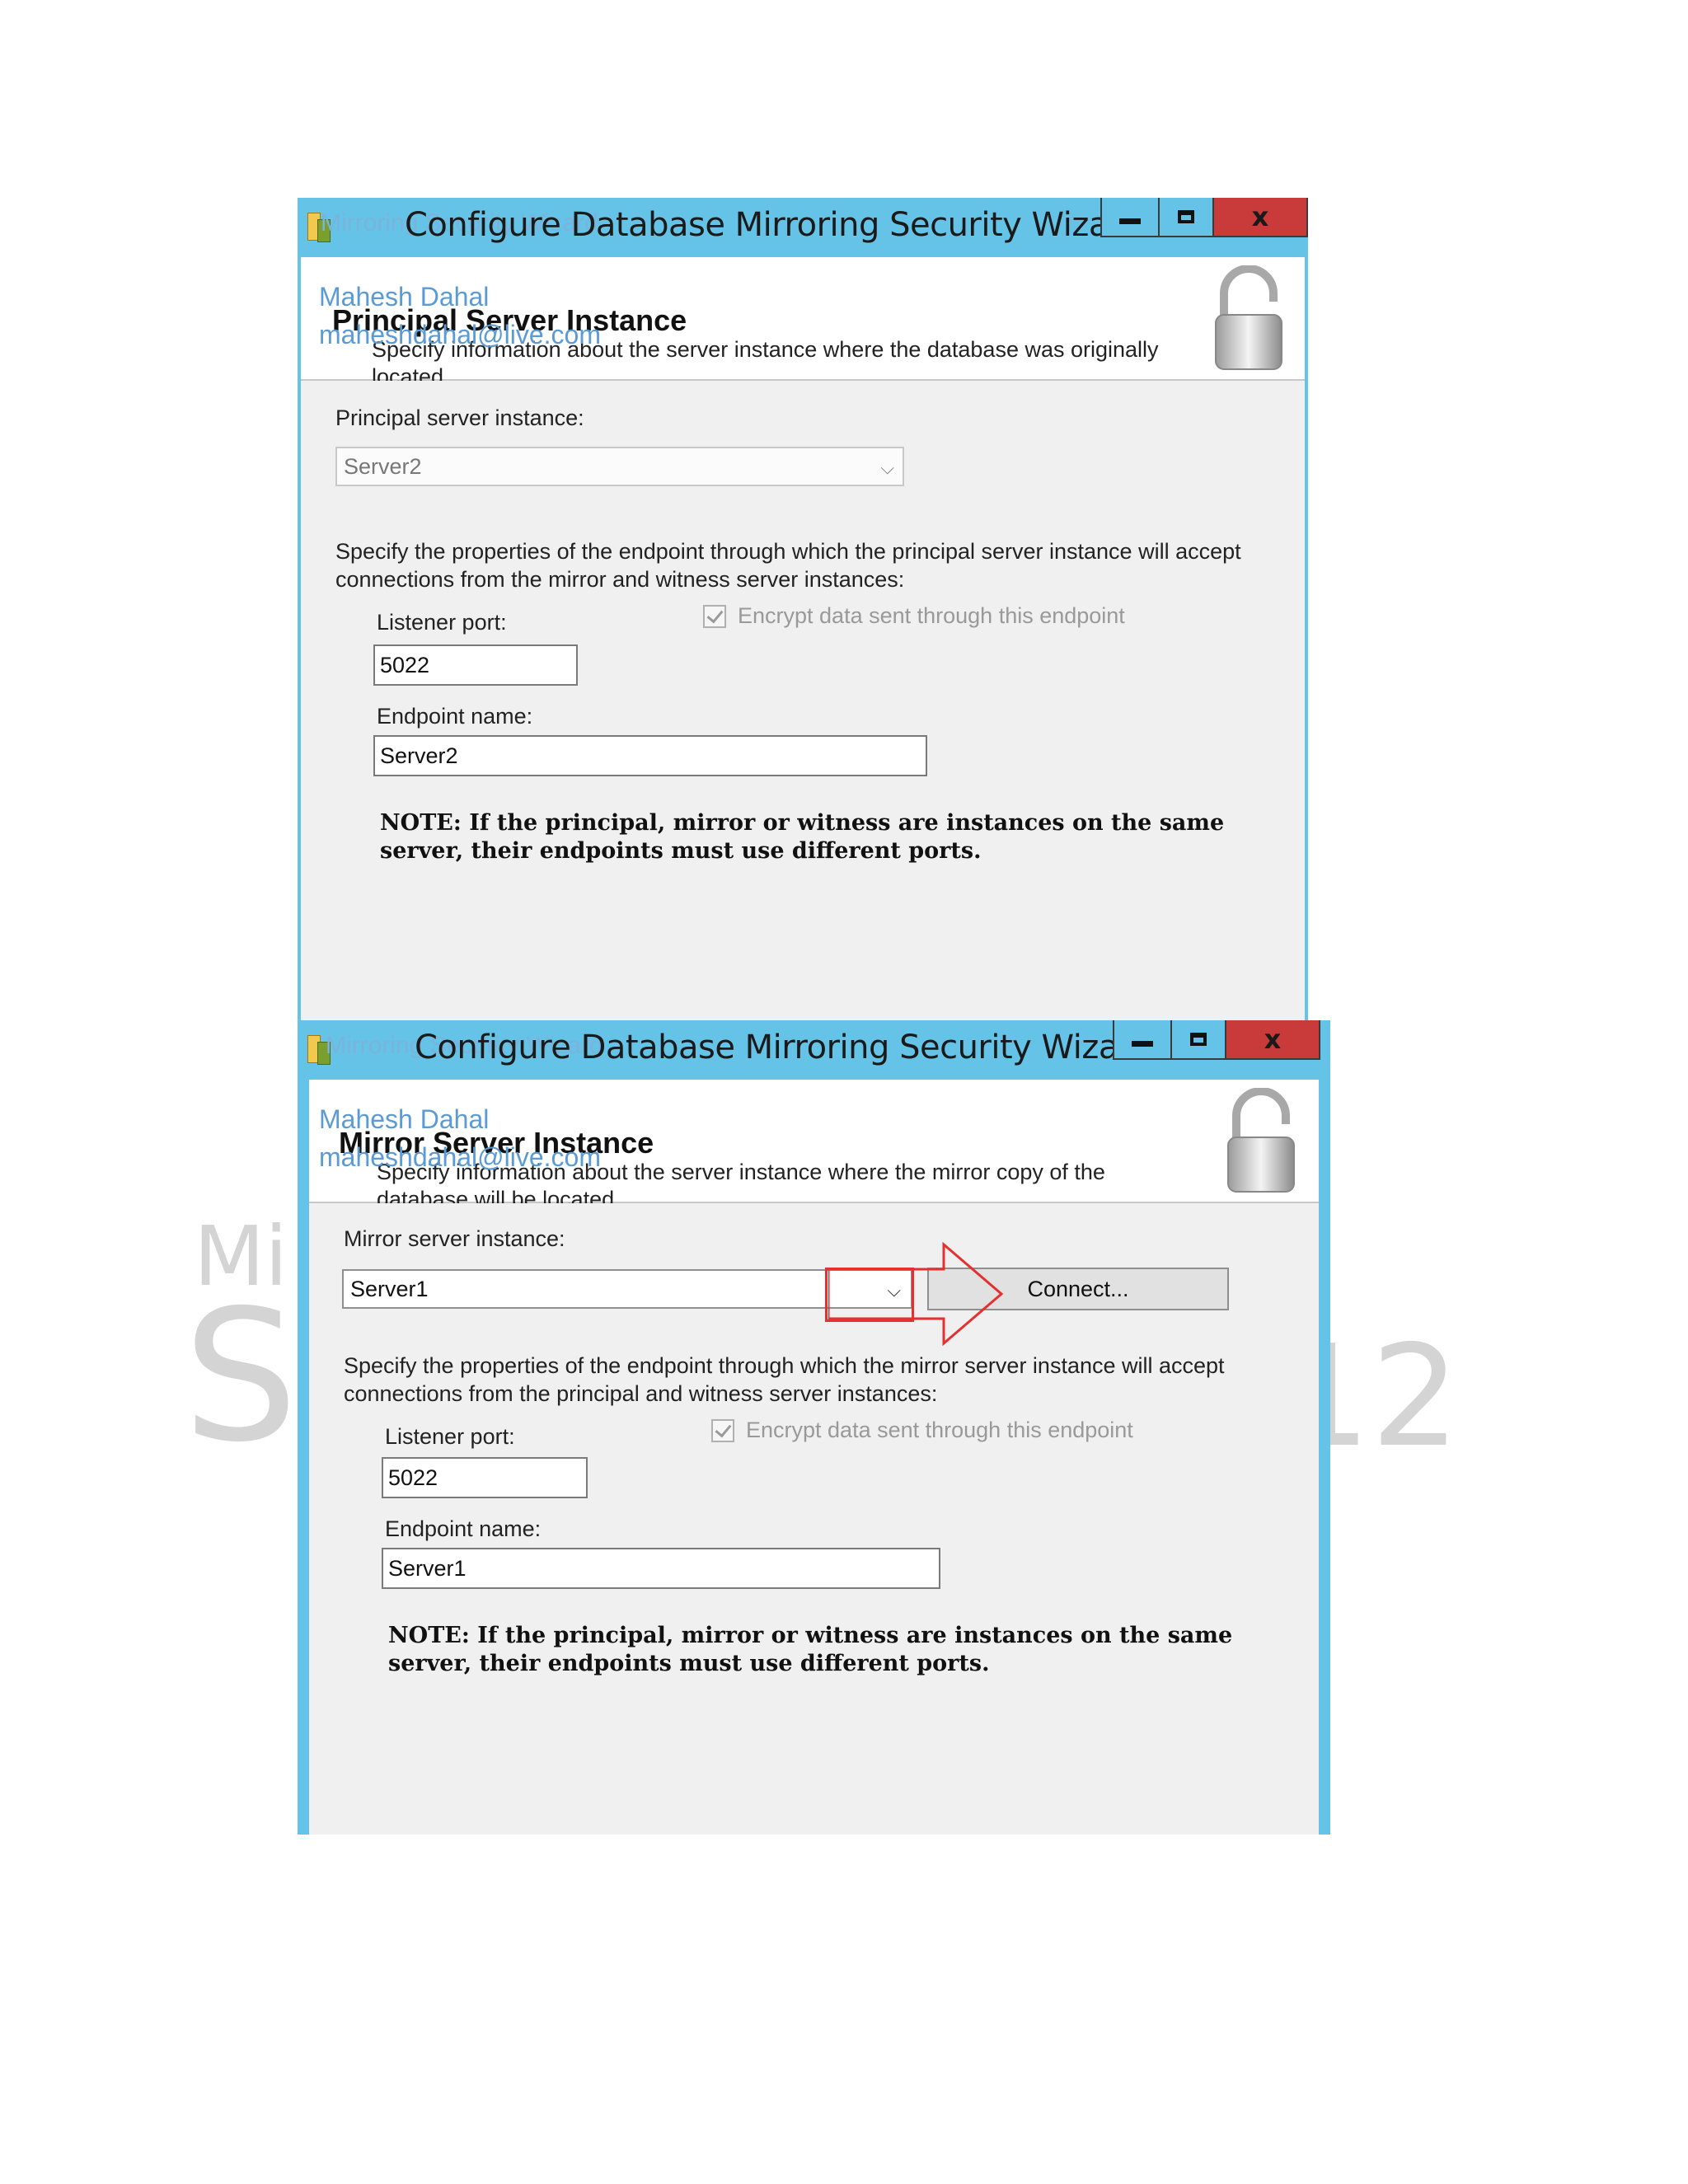 The height and width of the screenshot is (2184, 1688). What do you see at coordinates (887, 467) in the screenshot?
I see `chevron-down-icon: ⌵` at bounding box center [887, 467].